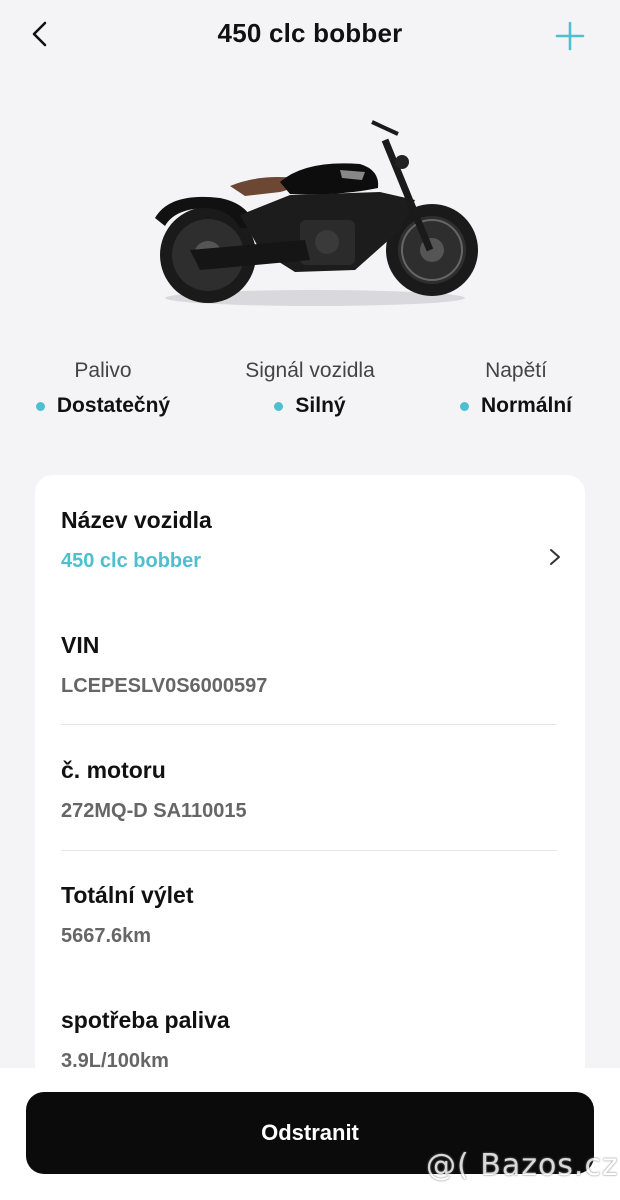 This screenshot has height=1200, width=620. I want to click on status-value: Normální, so click(526, 405).